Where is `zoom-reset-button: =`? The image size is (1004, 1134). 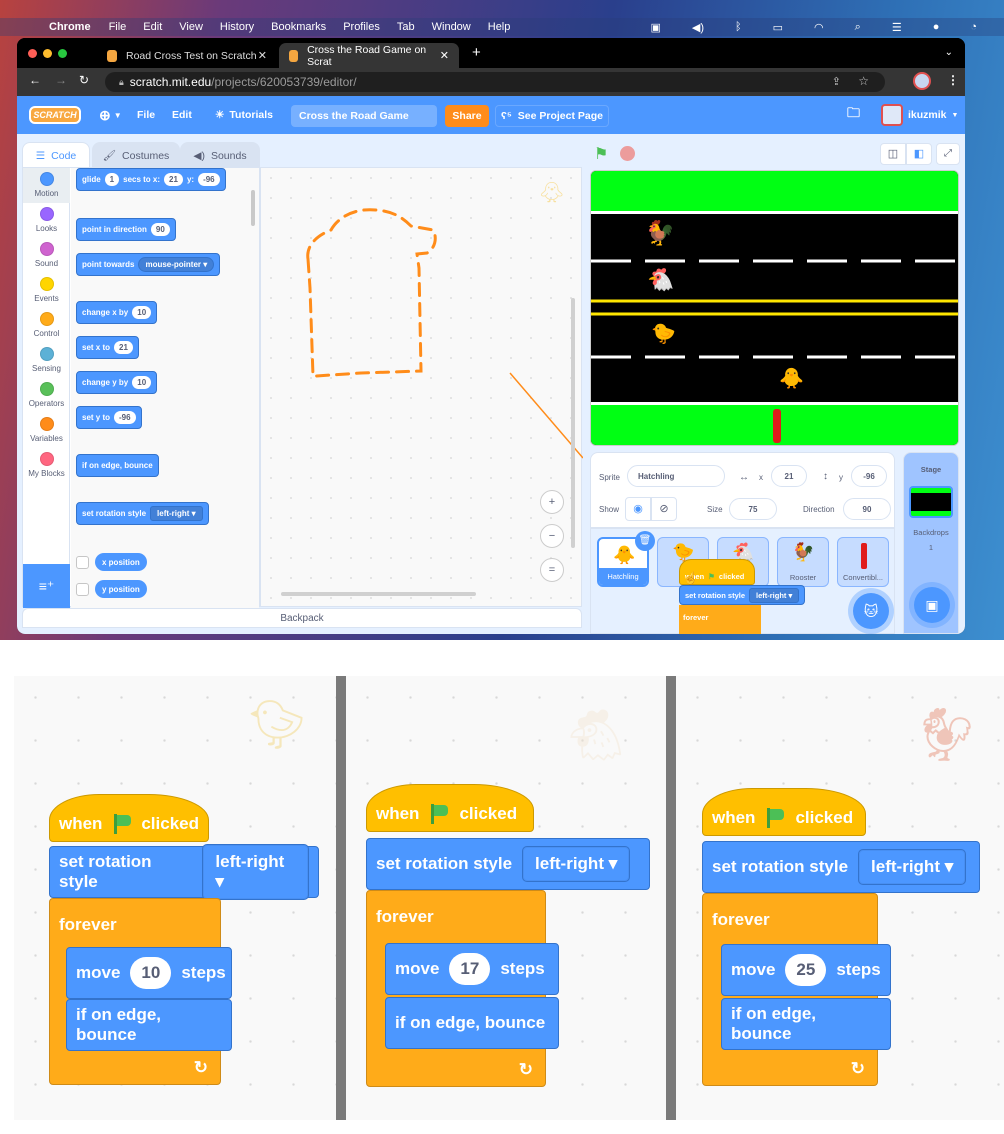 zoom-reset-button: = is located at coordinates (552, 570).